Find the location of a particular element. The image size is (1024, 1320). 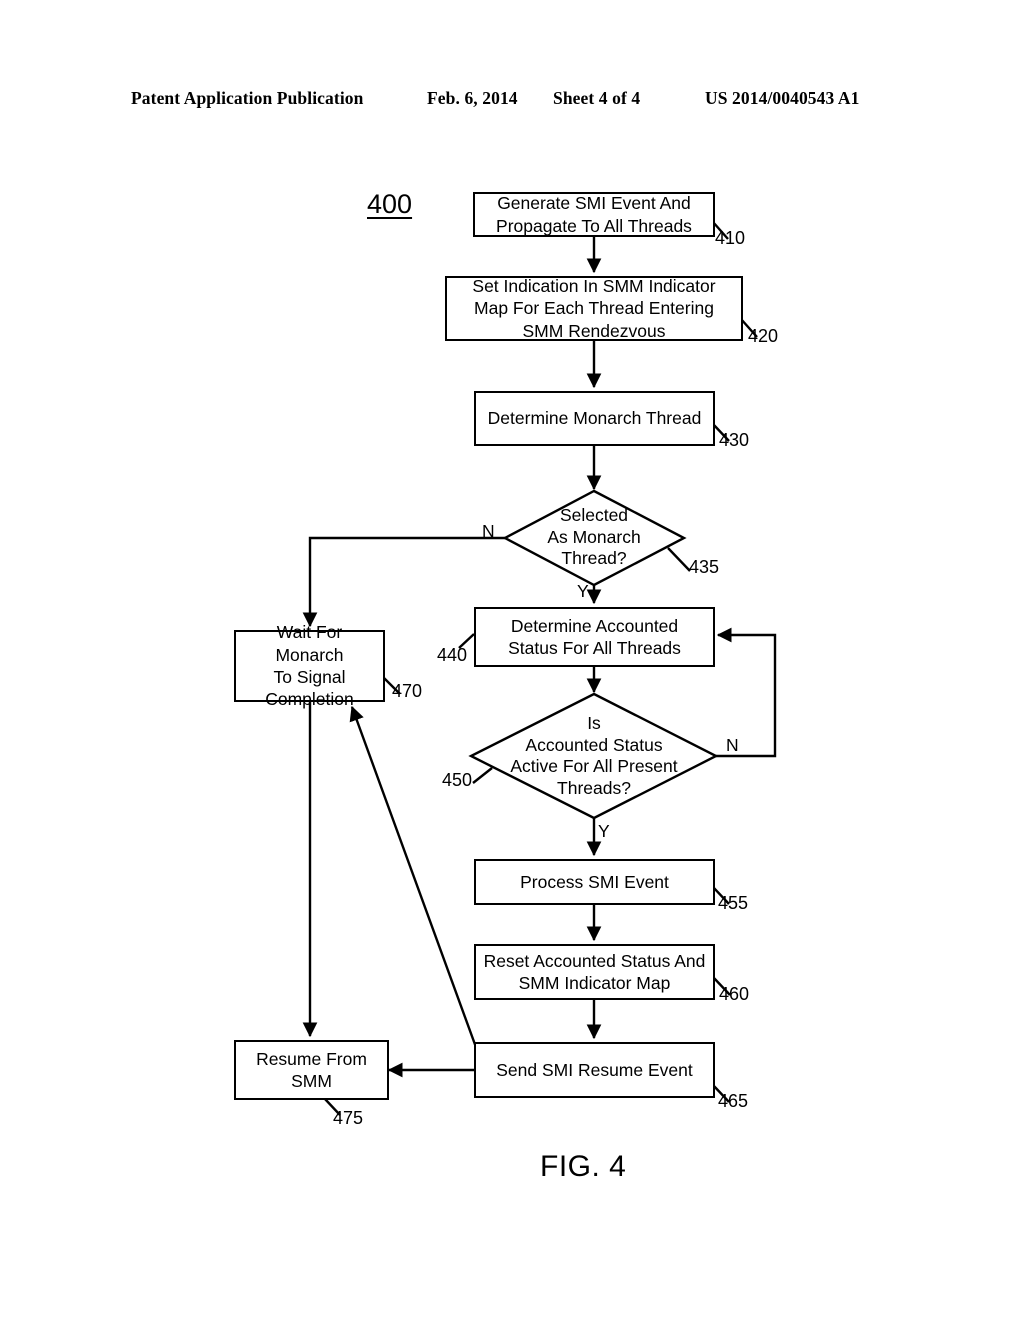

process-box-430: Determine Monarch Thread is located at coordinates (594, 418).